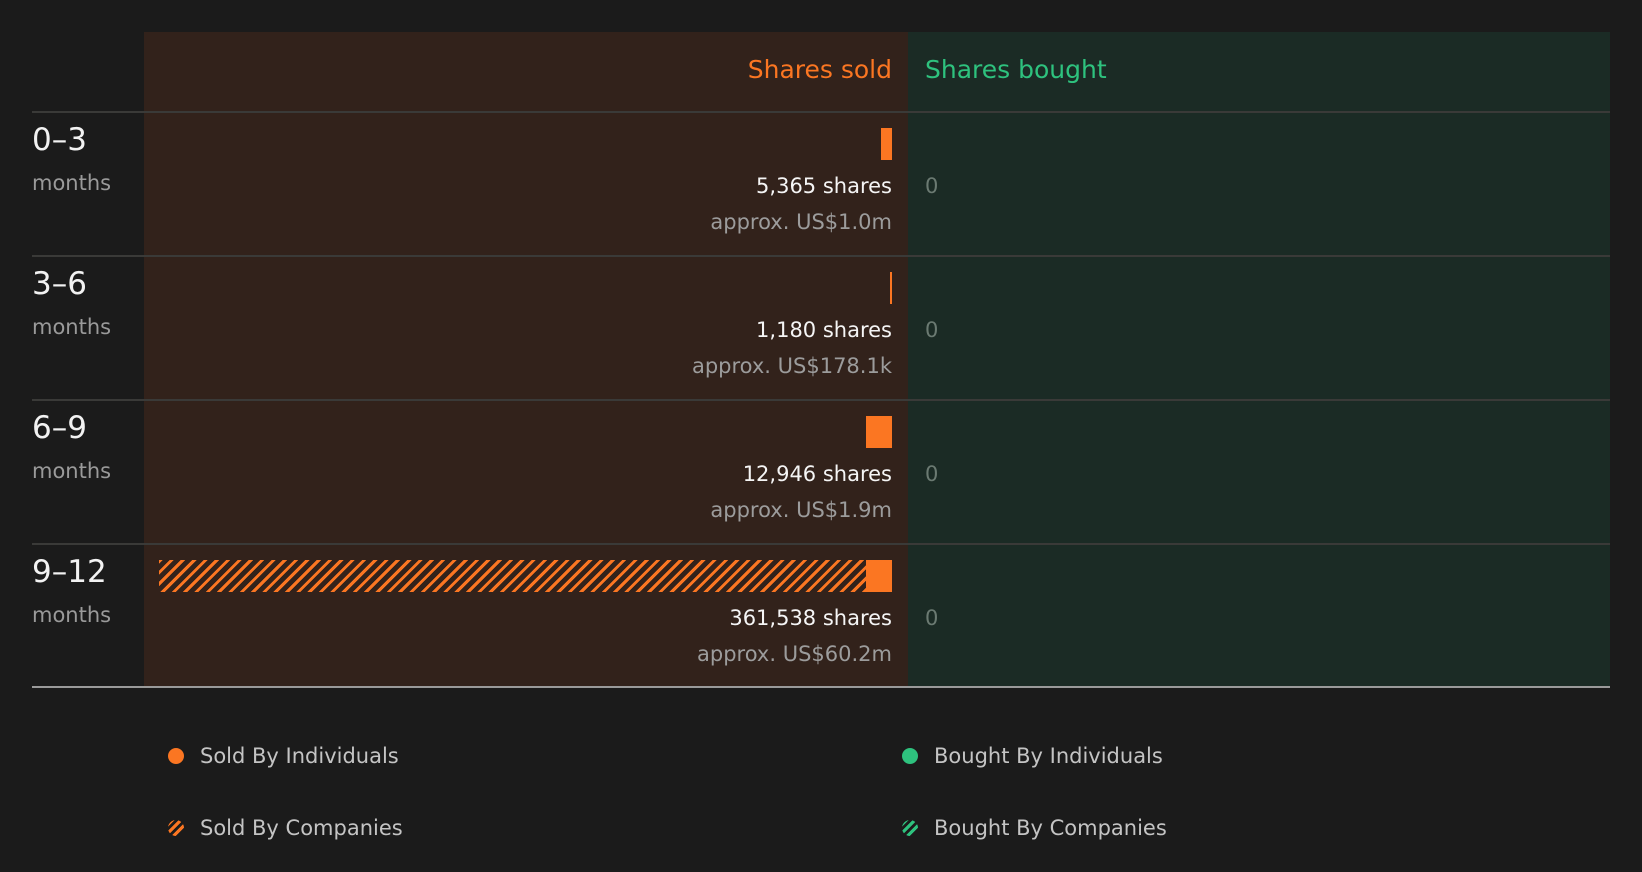 The image size is (1642, 872). Describe the element at coordinates (1016, 69) in the screenshot. I see `shares-bought-header: Shares bought` at that location.